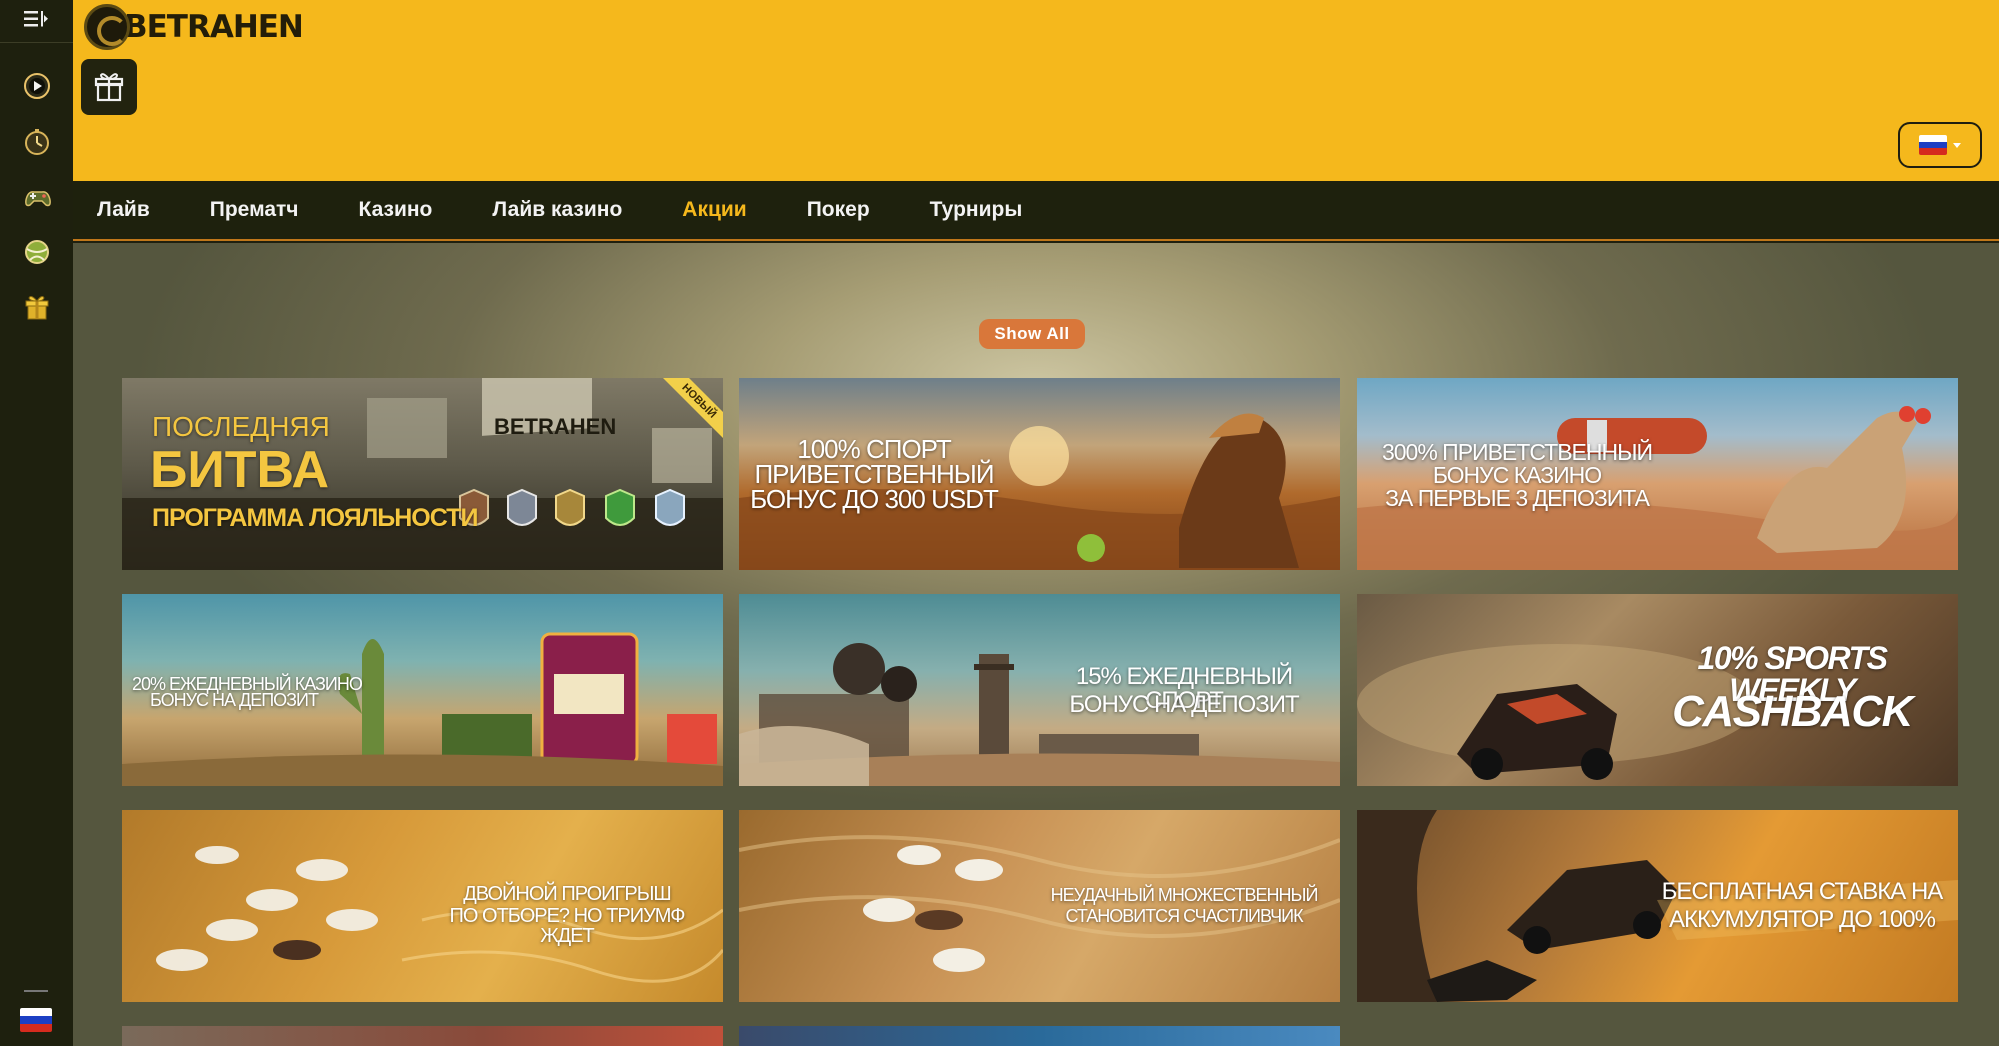  I want to click on game-controller-icon, so click(37, 197).